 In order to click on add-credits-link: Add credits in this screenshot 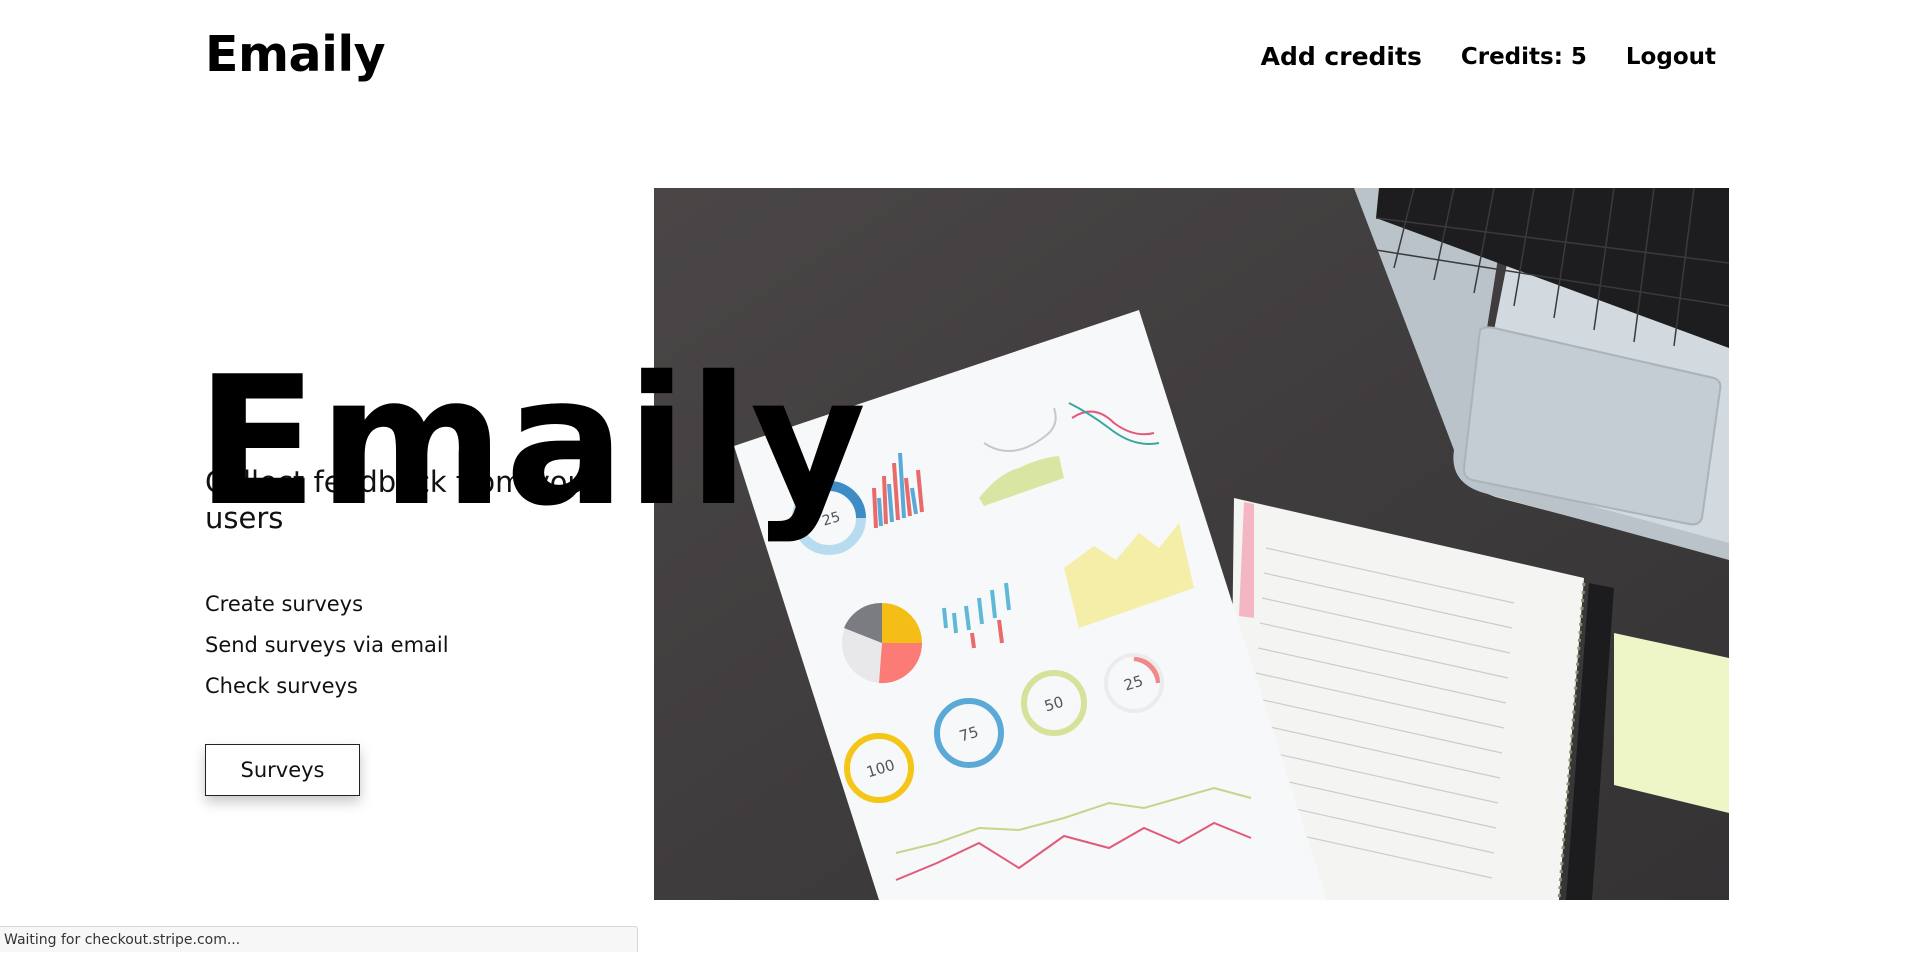, I will do `click(1341, 56)`.